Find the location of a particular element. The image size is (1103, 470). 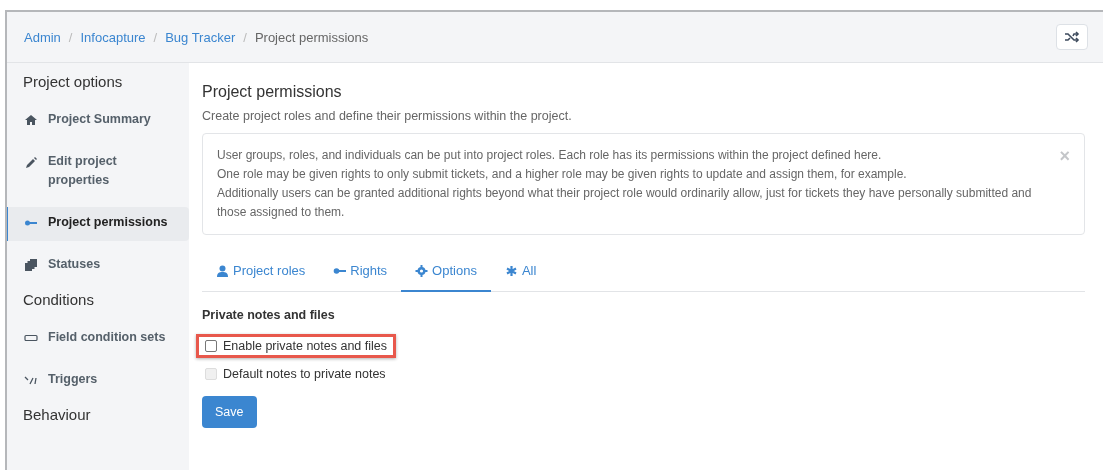

user-icon is located at coordinates (222, 270).